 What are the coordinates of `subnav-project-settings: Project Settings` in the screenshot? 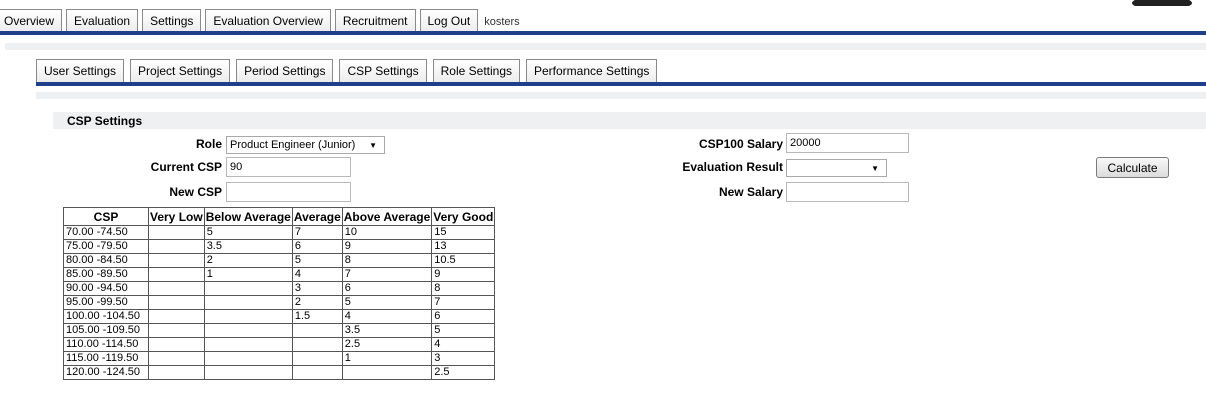 It's located at (180, 70).